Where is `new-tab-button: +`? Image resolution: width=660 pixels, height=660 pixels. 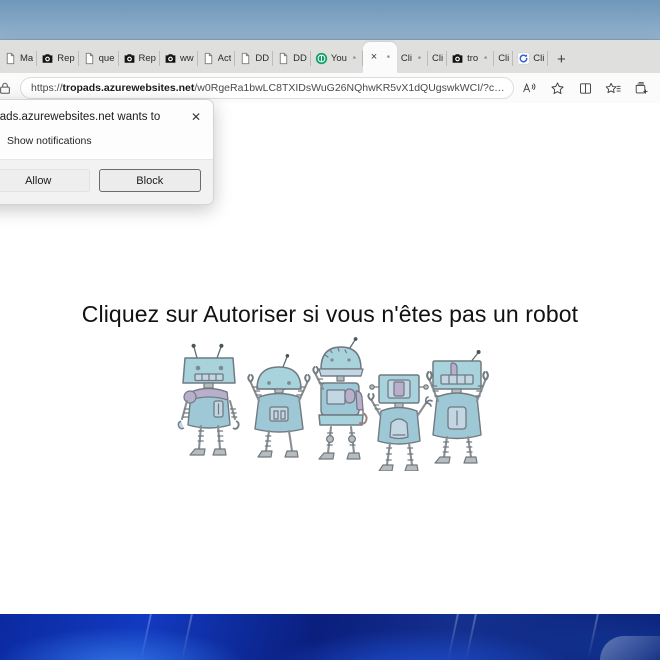
new-tab-button: + is located at coordinates (561, 59).